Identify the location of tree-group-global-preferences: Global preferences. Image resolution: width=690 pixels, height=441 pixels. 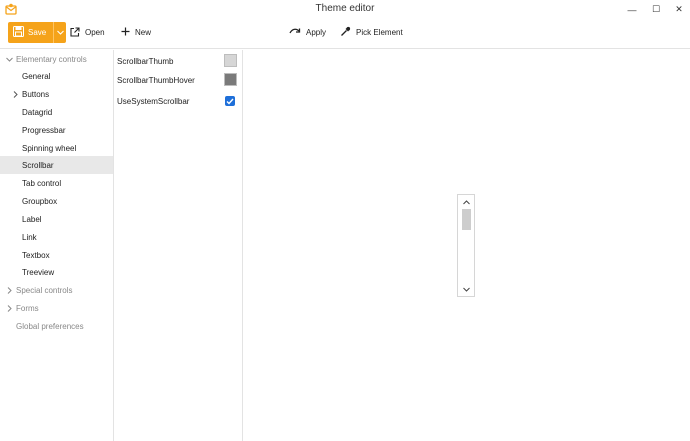
(56, 326).